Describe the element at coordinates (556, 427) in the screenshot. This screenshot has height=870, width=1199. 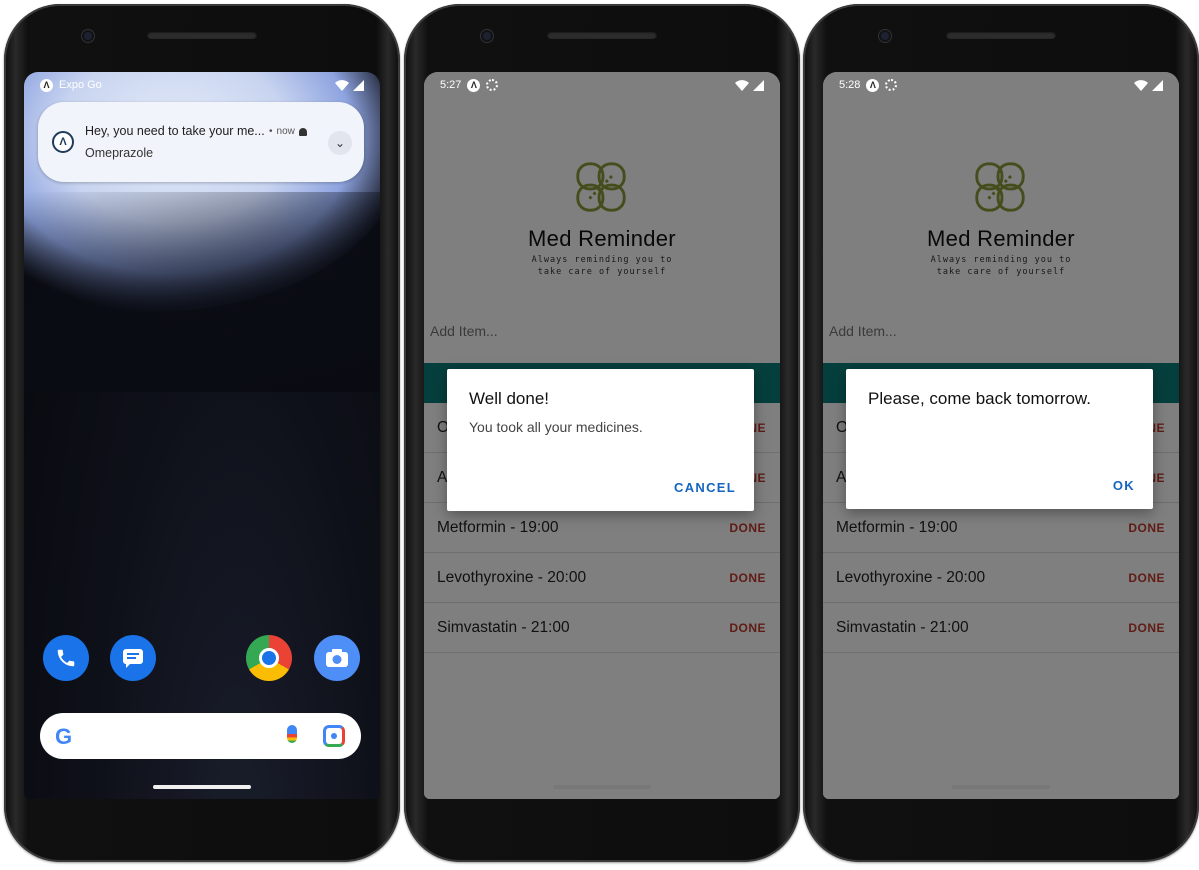
I see `dialog-message: You took all your medicines.` at that location.